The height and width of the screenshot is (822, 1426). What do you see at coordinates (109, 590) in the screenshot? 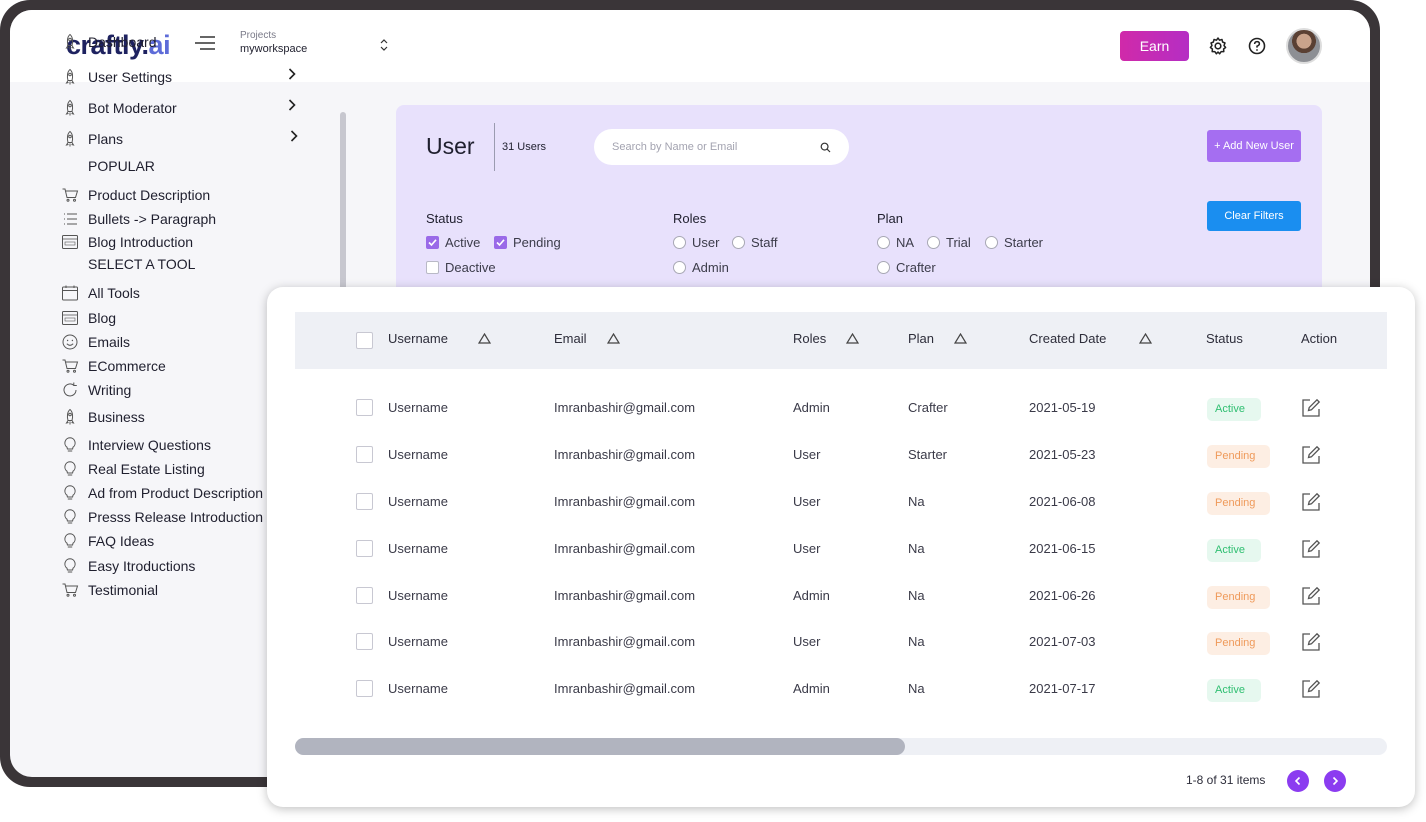
I see `sidebar-item-testimonial: Testimonial` at bounding box center [109, 590].